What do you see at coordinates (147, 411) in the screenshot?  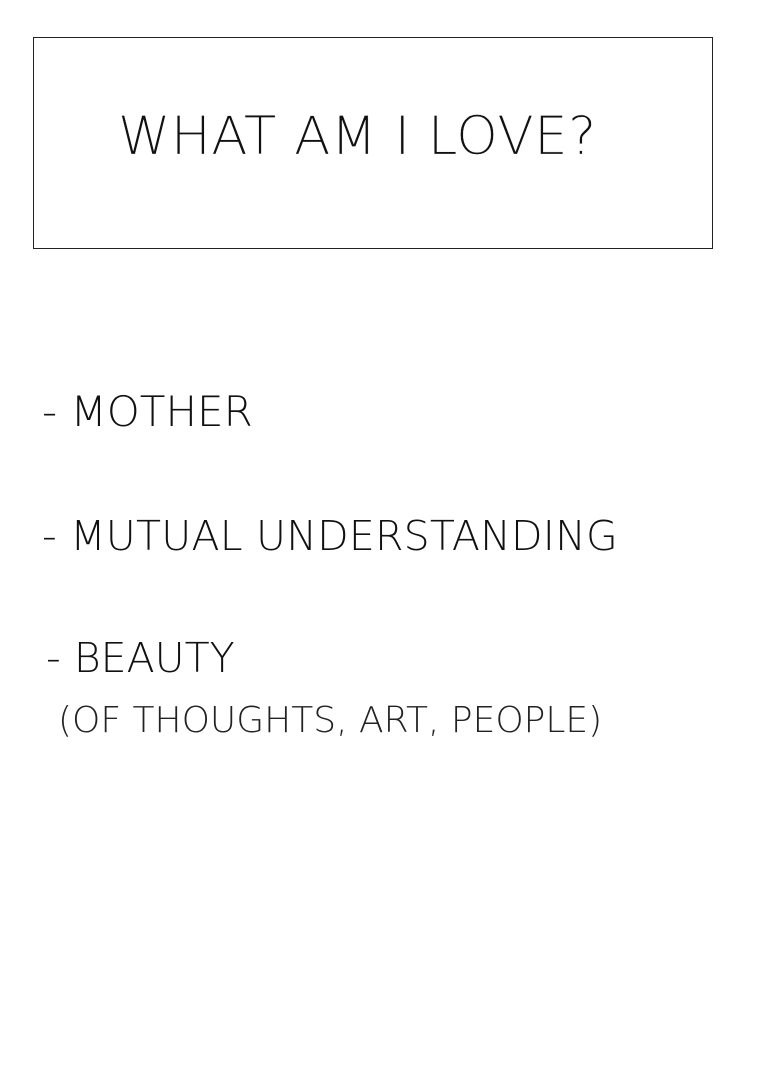 I see `list-item-mother: - MOTHER` at bounding box center [147, 411].